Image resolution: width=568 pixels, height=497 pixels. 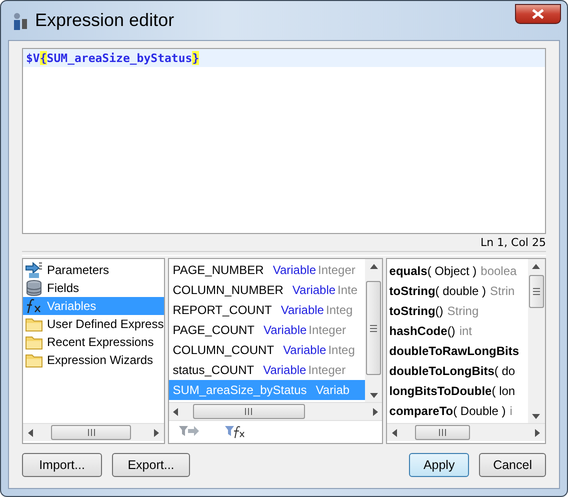 I want to click on category-item: User Defined Express, so click(x=93, y=324).